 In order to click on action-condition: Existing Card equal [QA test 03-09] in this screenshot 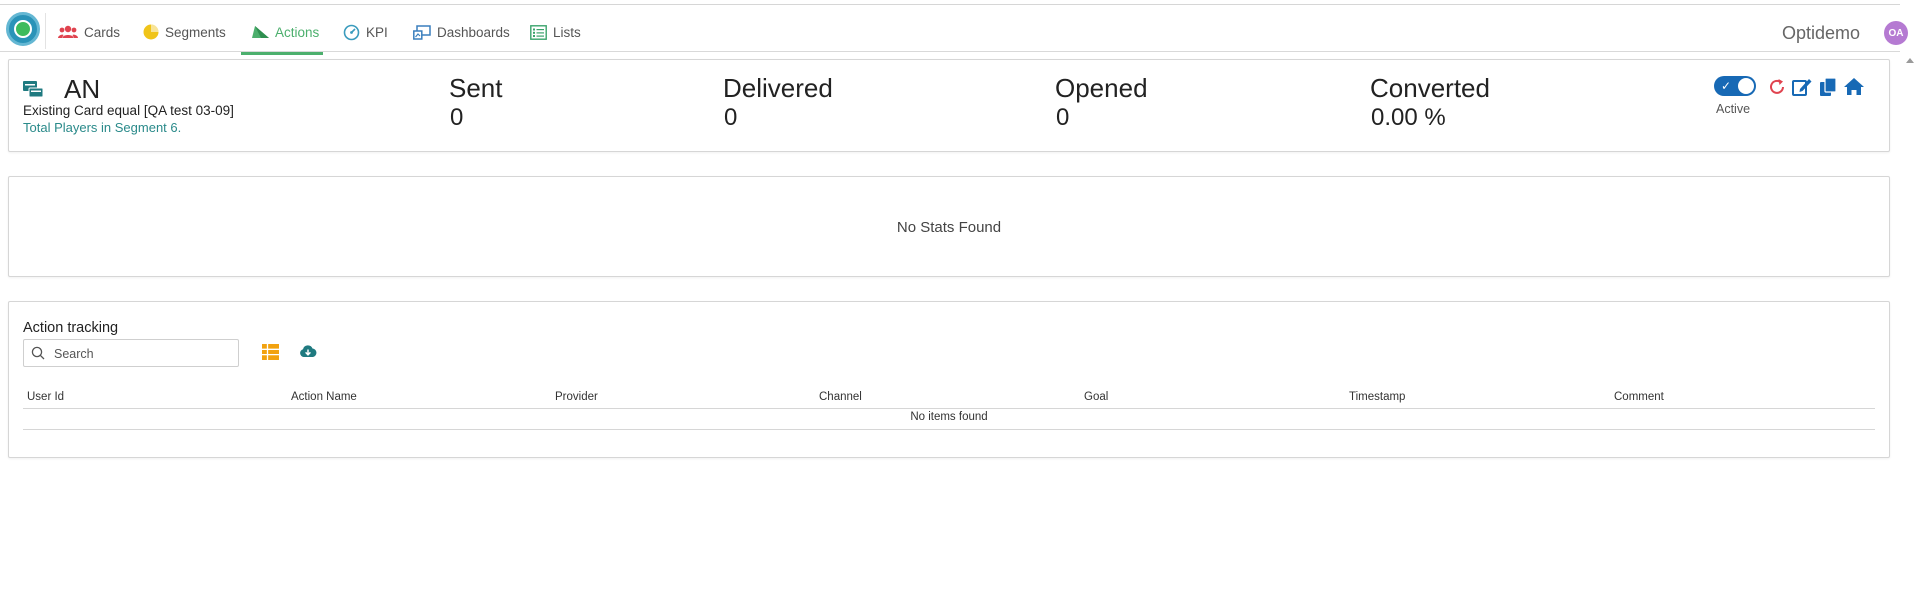, I will do `click(128, 110)`.